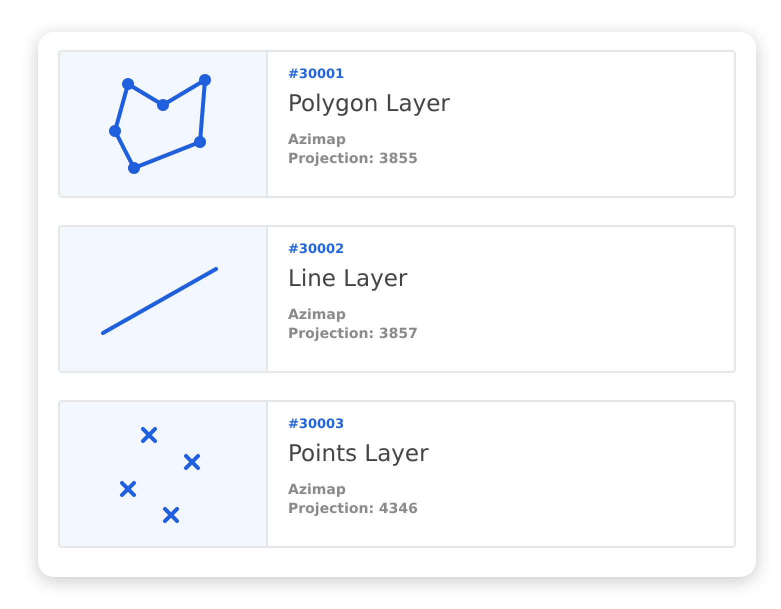 The height and width of the screenshot is (609, 781). What do you see at coordinates (159, 301) in the screenshot?
I see `line-icon` at bounding box center [159, 301].